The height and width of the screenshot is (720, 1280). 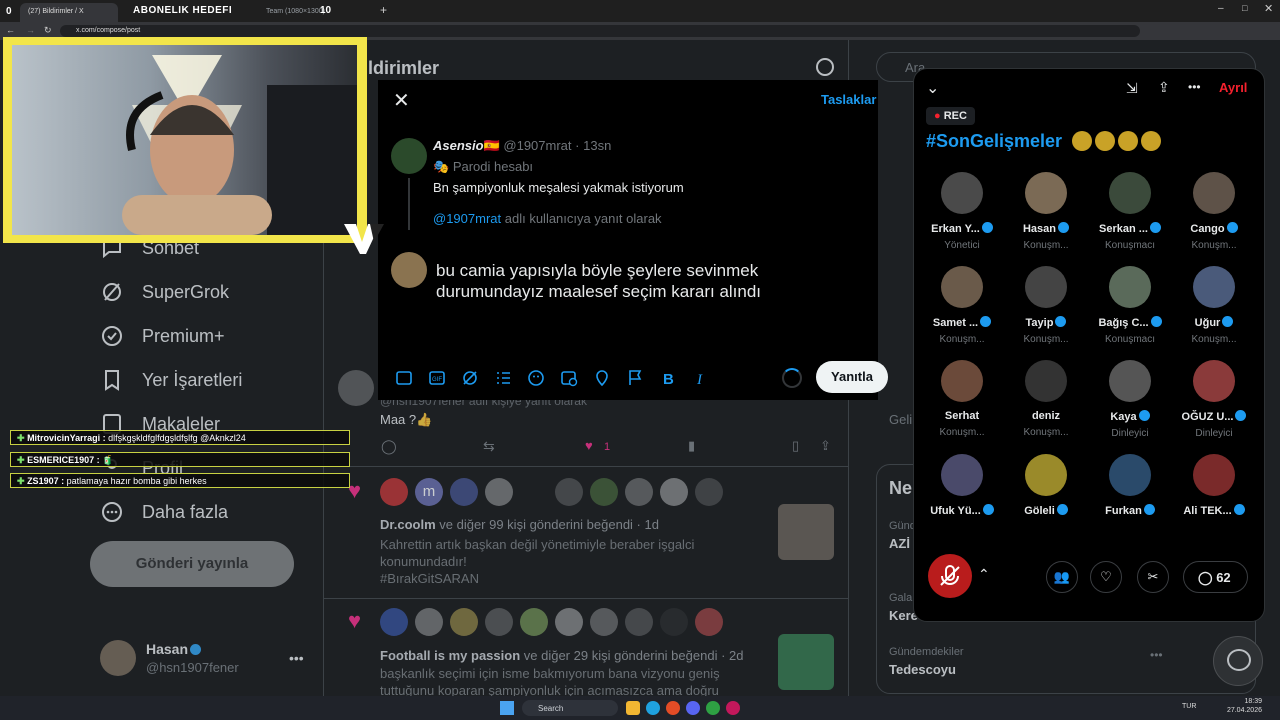 I want to click on gif-icon: GIF, so click(x=437, y=378).